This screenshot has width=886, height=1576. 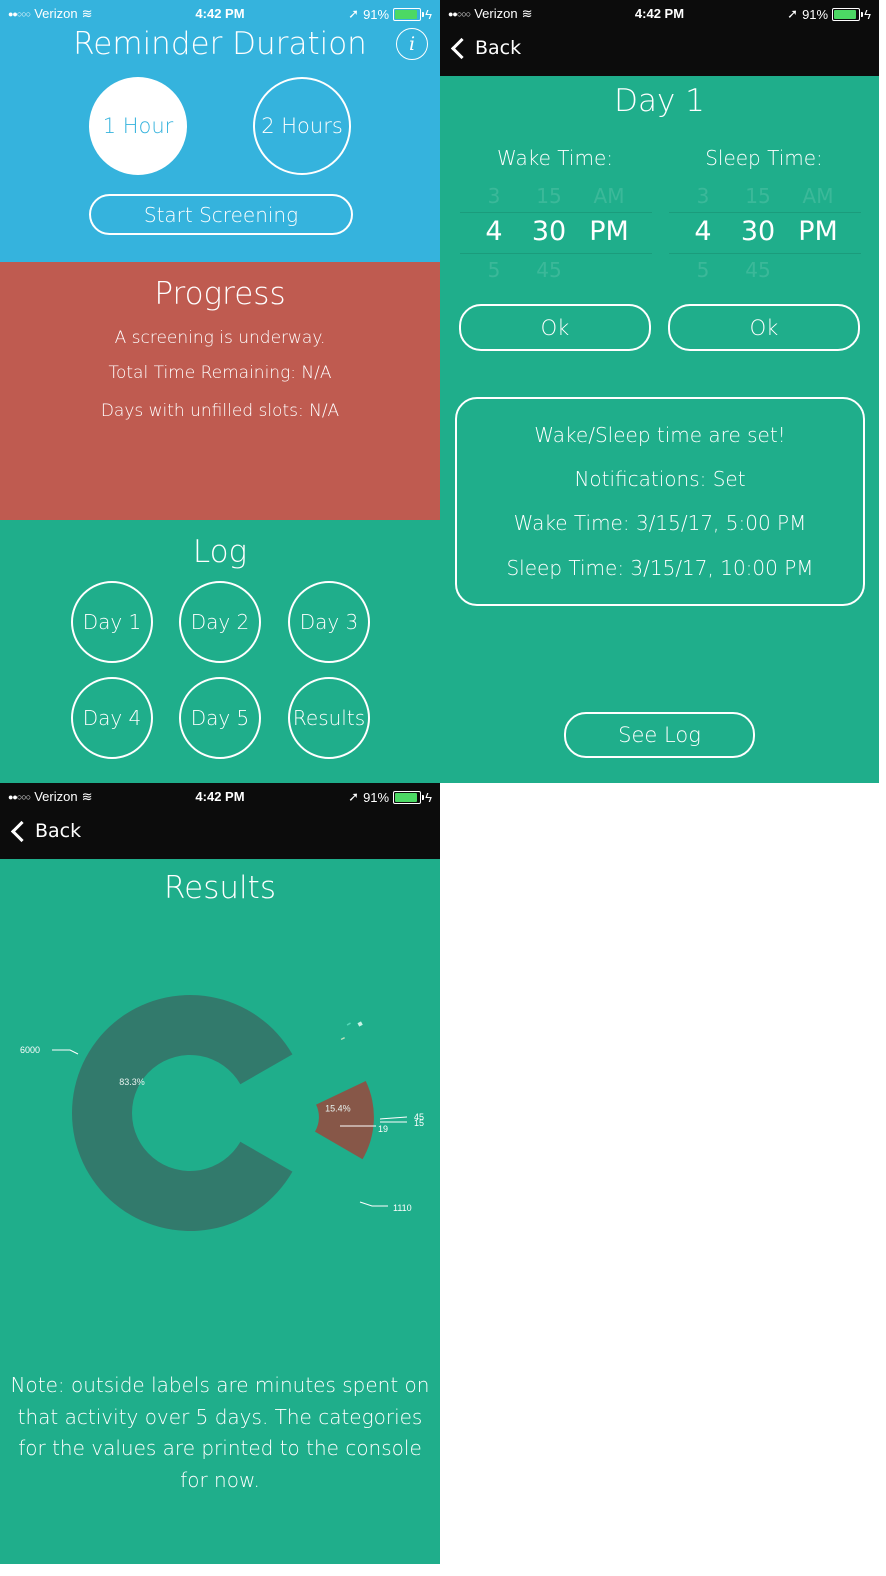 I want to click on log-day-2-button: Day 2, so click(x=220, y=622).